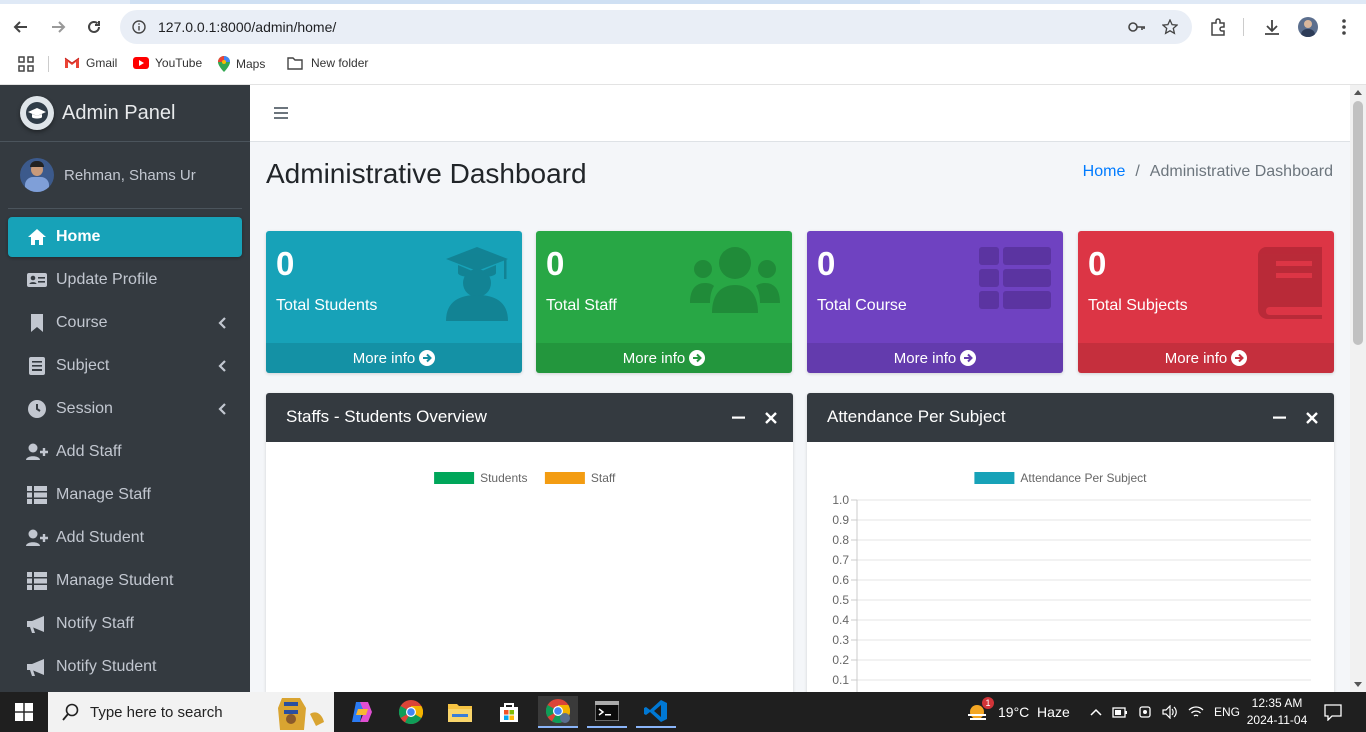  I want to click on store-icon, so click(509, 712).